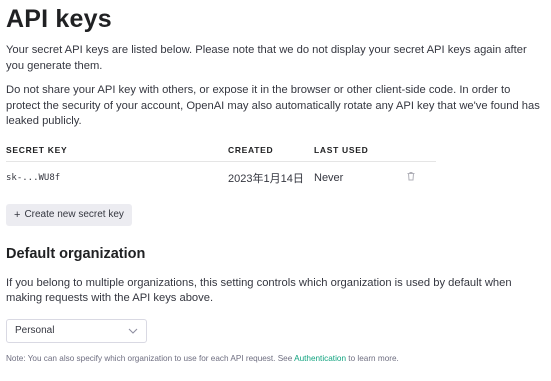 This screenshot has width=551, height=381. What do you see at coordinates (35, 330) in the screenshot?
I see `organization-select-value: Personal` at bounding box center [35, 330].